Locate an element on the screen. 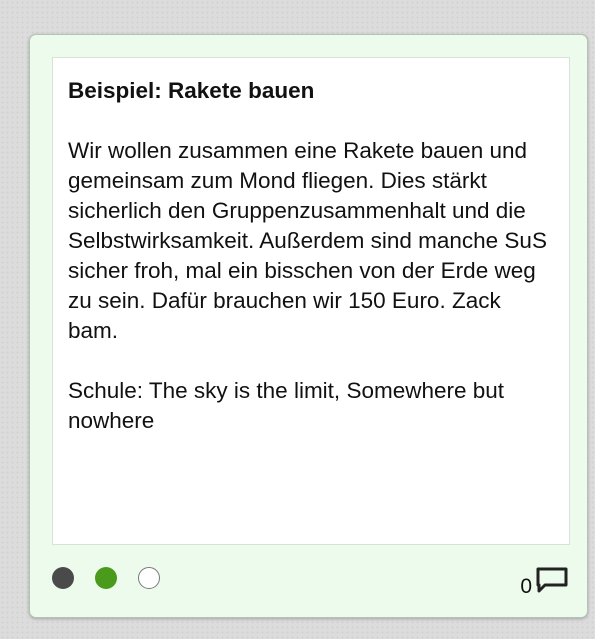 This screenshot has width=595, height=639. status-dot-dark is located at coordinates (63, 578).